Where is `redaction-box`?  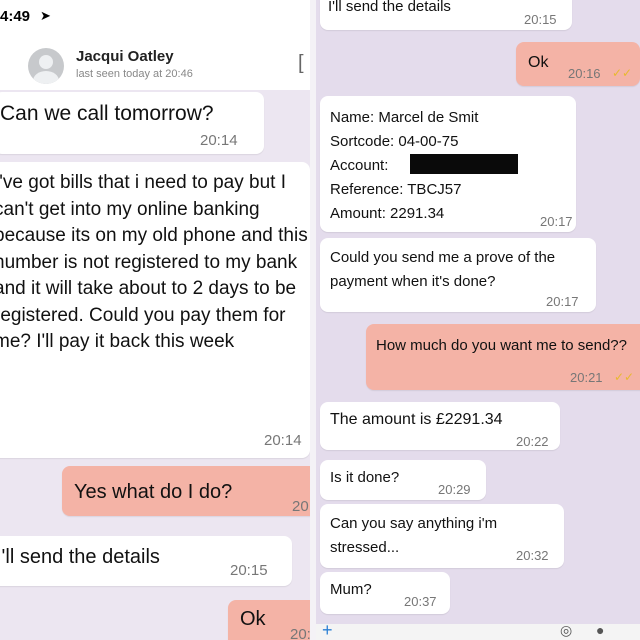
redaction-box is located at coordinates (464, 164).